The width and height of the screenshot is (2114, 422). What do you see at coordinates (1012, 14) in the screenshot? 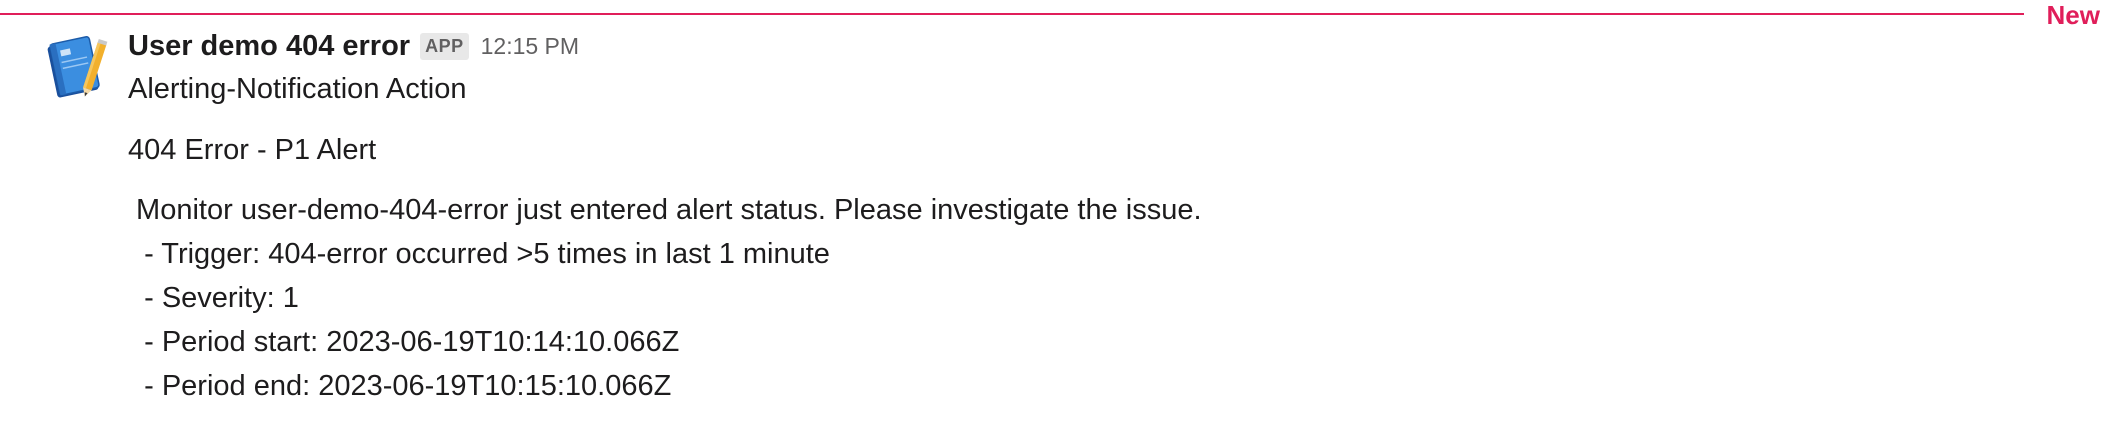
I see `new-messages-divider` at bounding box center [1012, 14].